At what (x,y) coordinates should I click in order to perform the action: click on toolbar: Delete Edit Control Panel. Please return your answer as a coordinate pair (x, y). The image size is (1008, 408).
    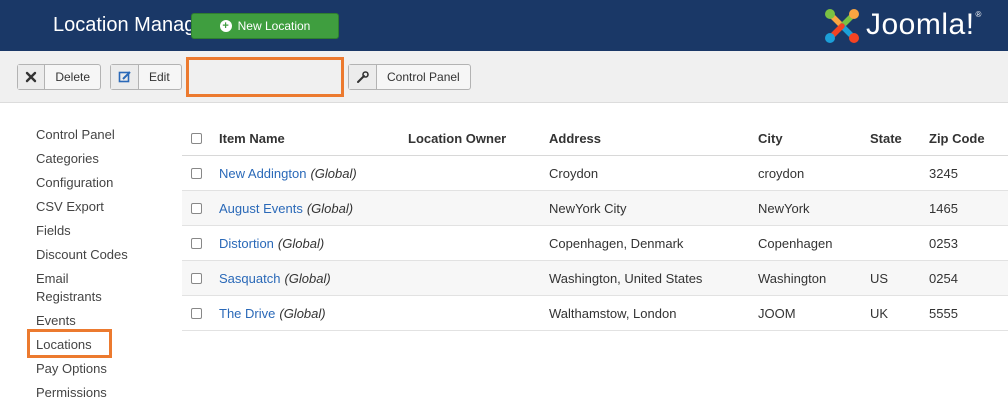
    Looking at the image, I should click on (504, 77).